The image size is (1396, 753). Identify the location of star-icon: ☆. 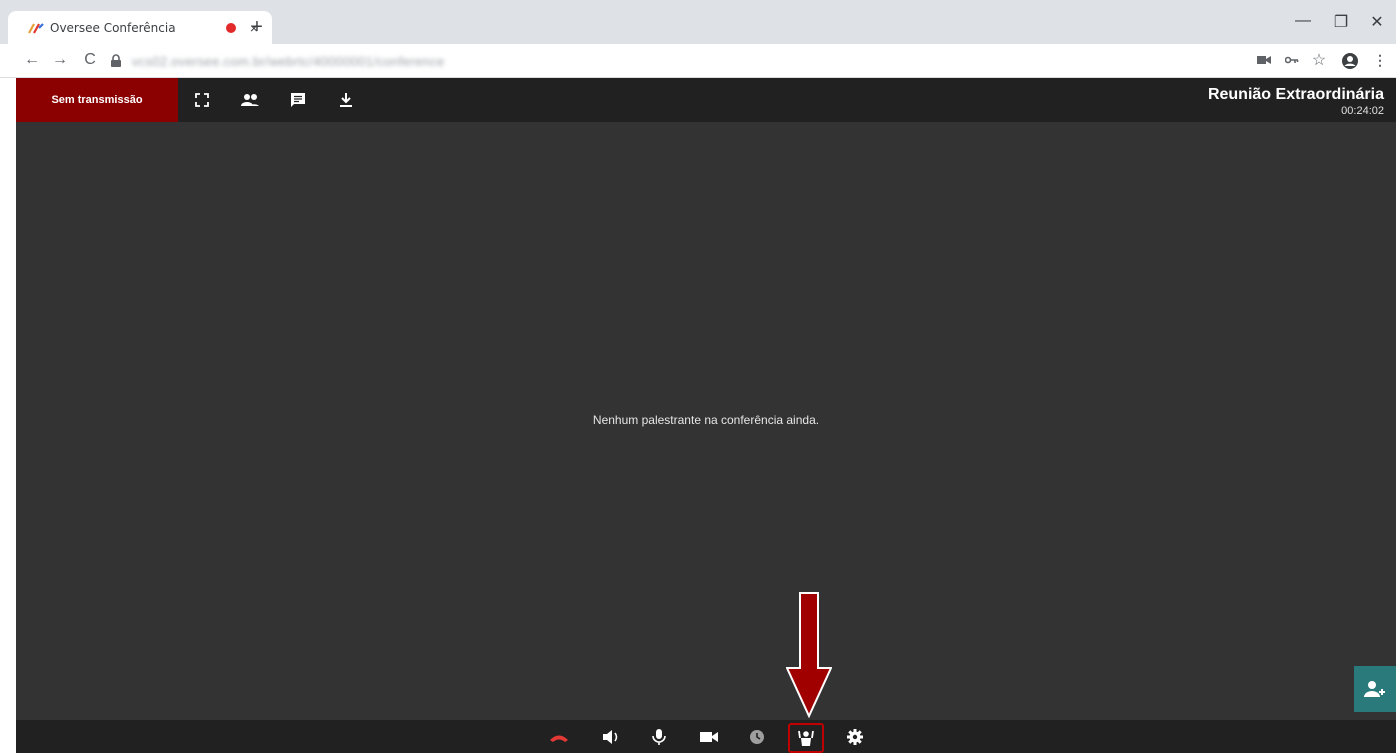
(1319, 60).